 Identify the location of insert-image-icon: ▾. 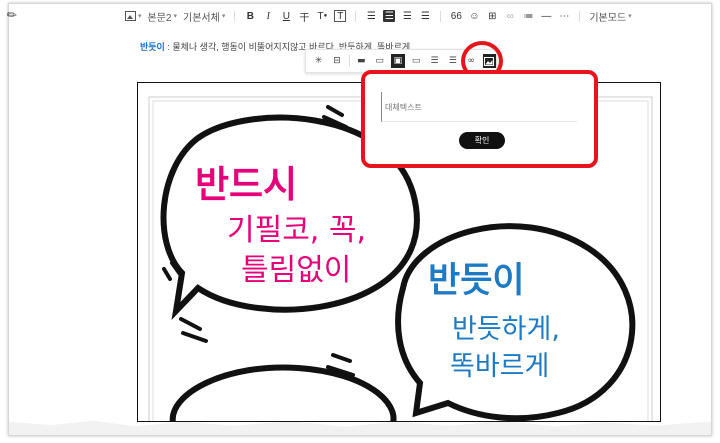
(133, 16).